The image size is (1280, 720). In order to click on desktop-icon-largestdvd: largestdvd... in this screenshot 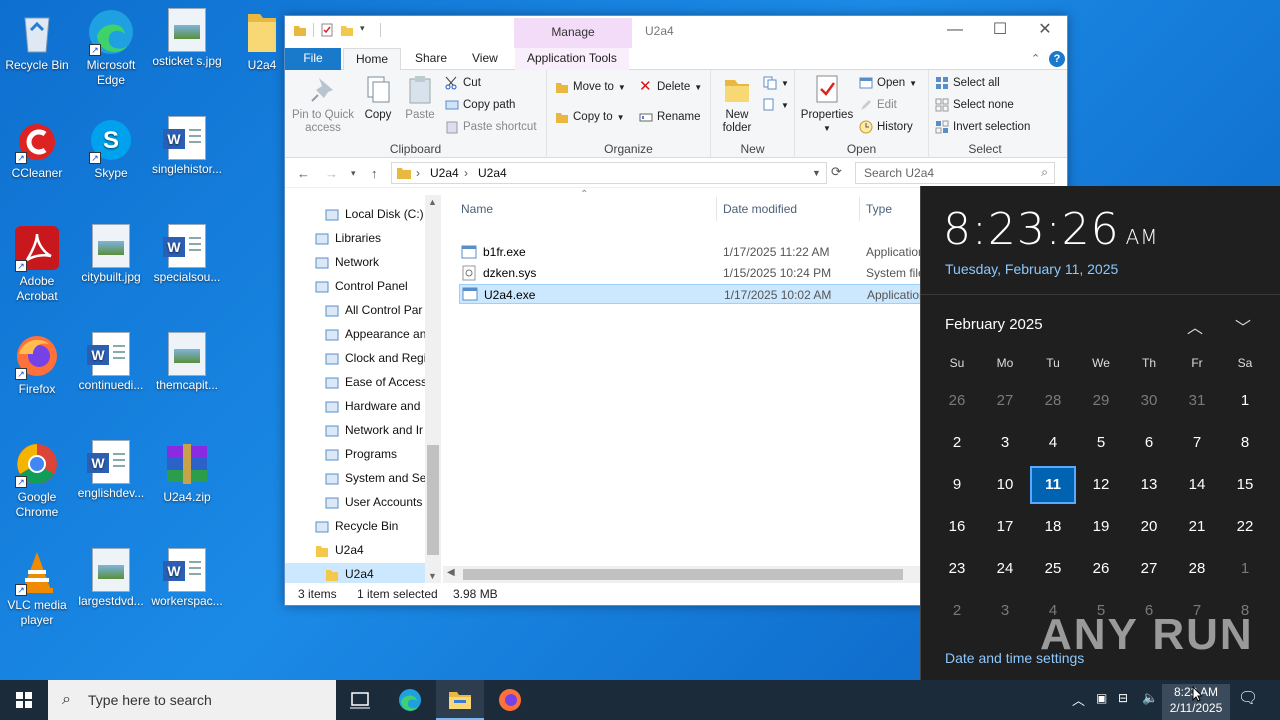, I will do `click(111, 578)`.